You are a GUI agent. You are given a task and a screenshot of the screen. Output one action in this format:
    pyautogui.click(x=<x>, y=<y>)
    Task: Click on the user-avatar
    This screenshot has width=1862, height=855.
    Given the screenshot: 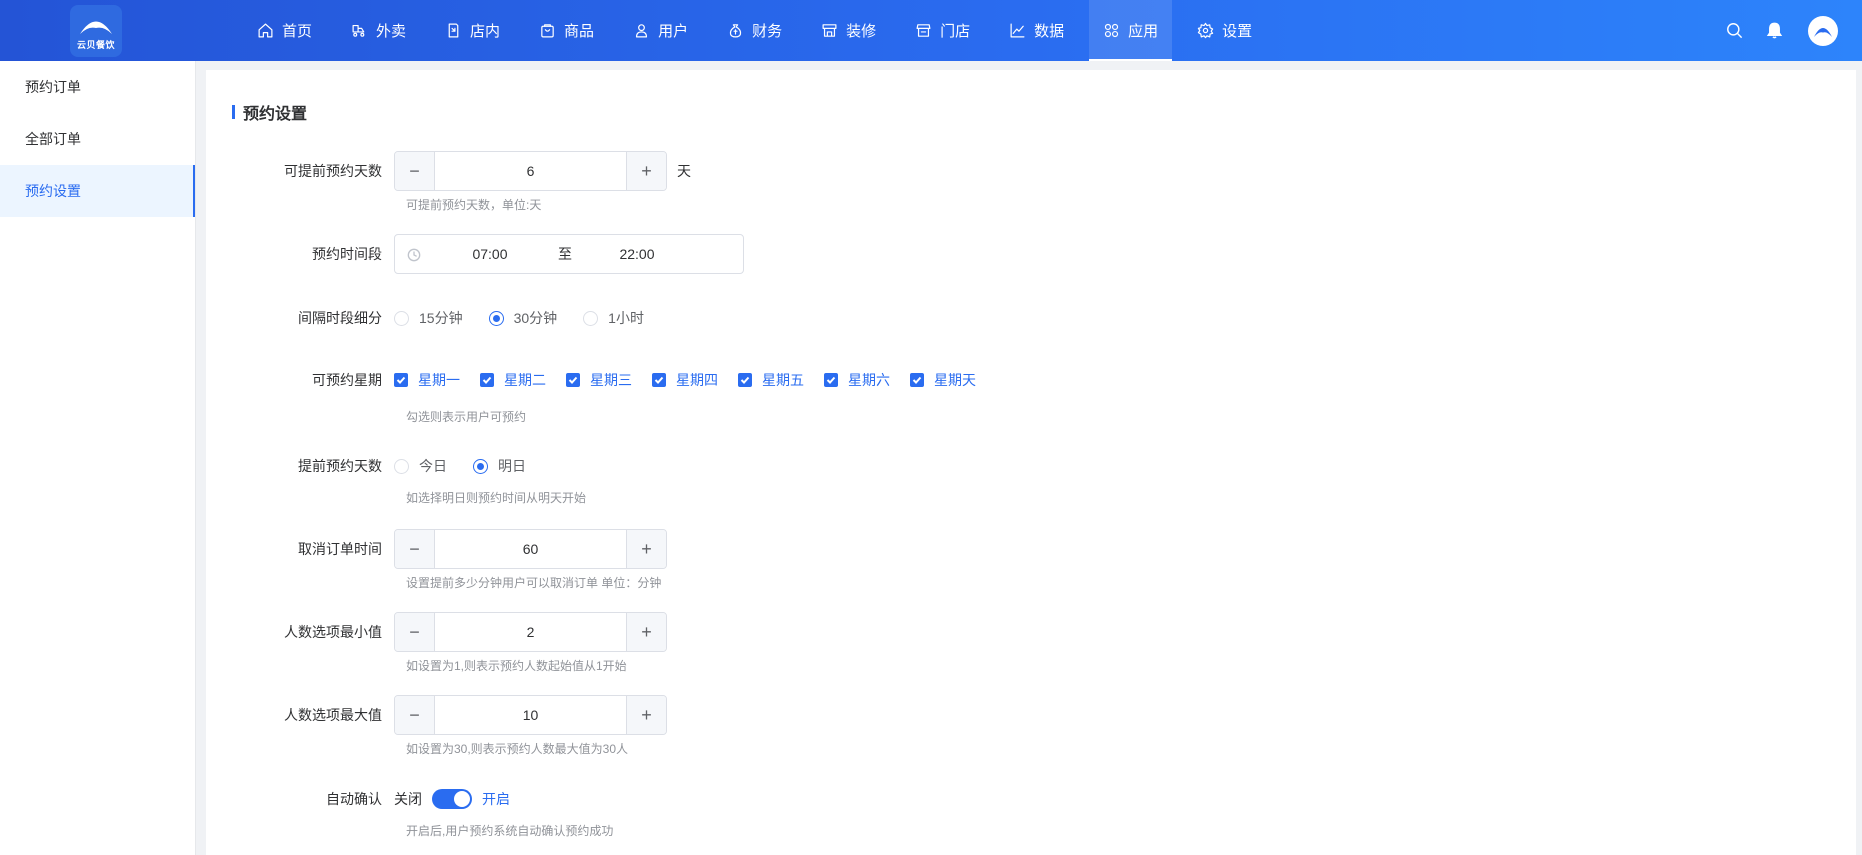 What is the action you would take?
    pyautogui.click(x=1823, y=30)
    